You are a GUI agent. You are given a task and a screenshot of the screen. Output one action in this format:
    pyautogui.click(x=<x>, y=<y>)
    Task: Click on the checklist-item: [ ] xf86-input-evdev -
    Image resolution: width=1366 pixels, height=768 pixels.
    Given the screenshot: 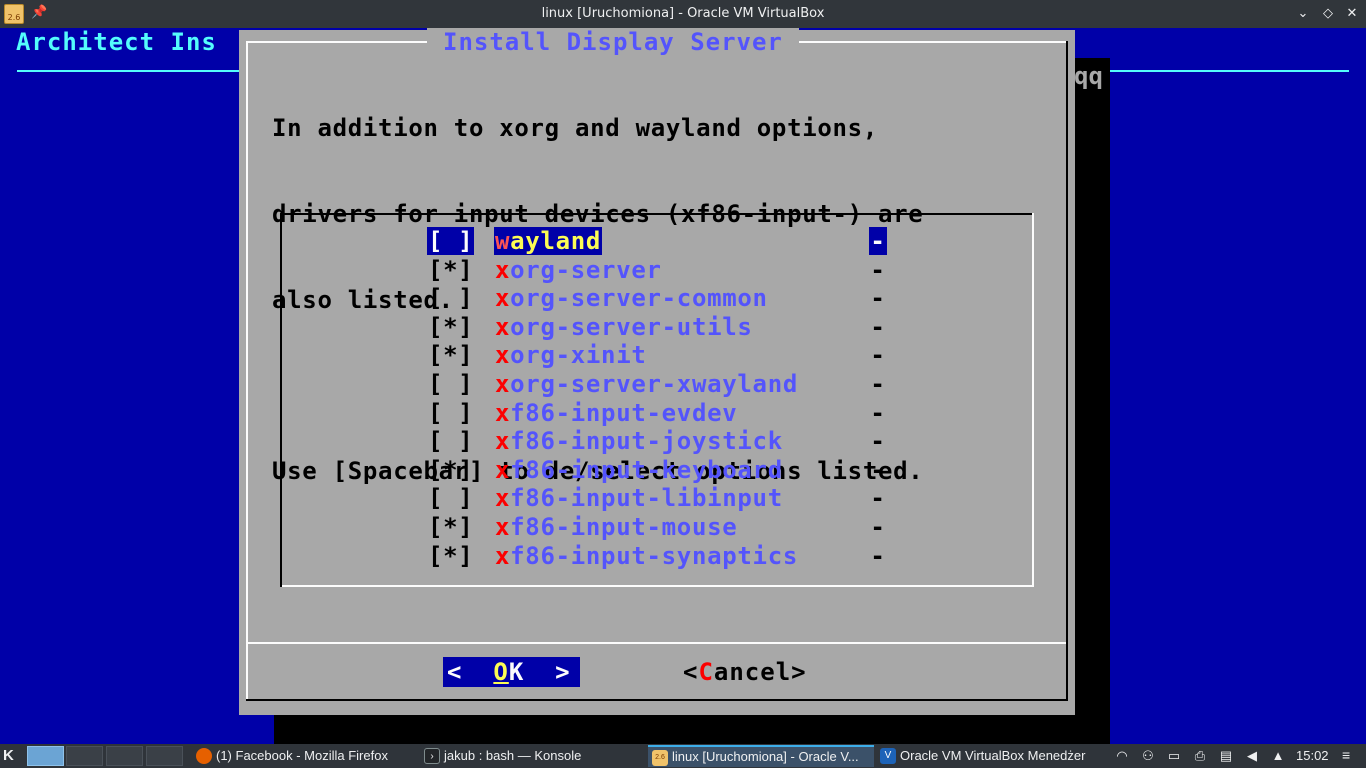 What is the action you would take?
    pyautogui.click(x=657, y=413)
    